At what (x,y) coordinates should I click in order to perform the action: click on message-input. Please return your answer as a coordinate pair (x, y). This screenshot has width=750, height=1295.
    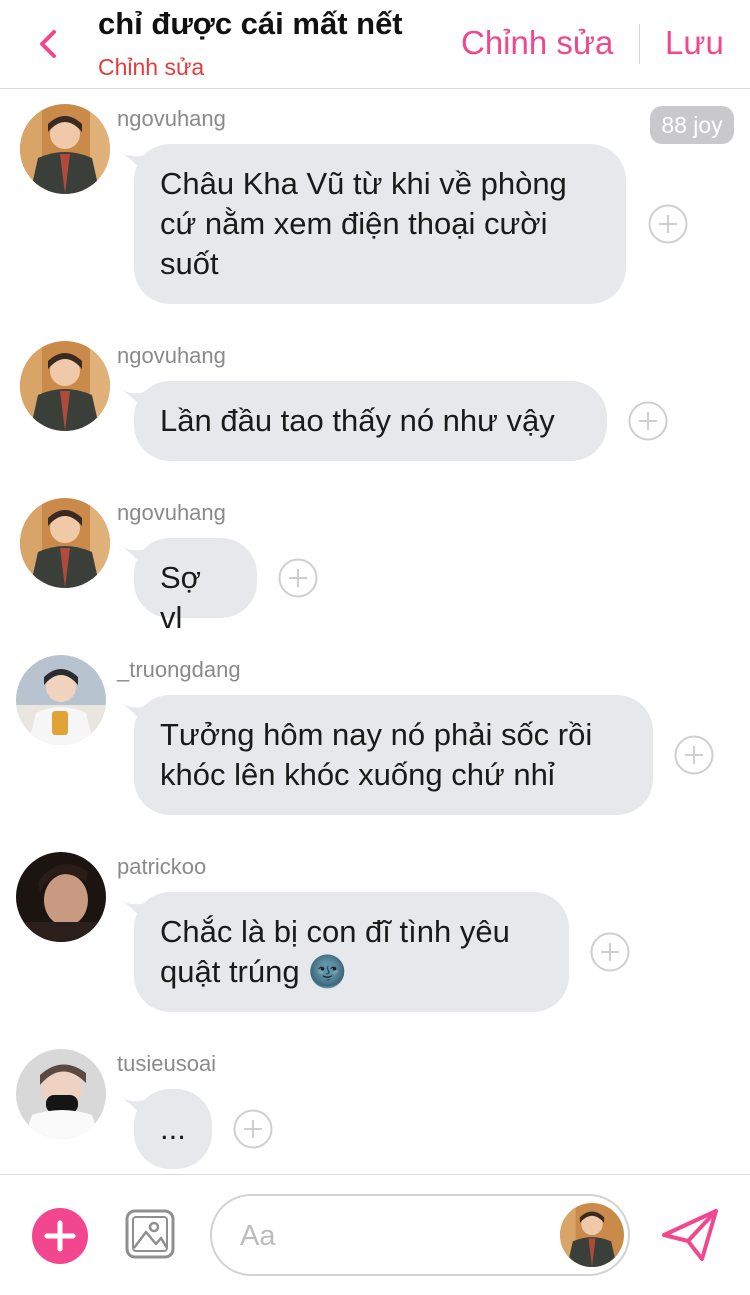
    Looking at the image, I should click on (390, 1236).